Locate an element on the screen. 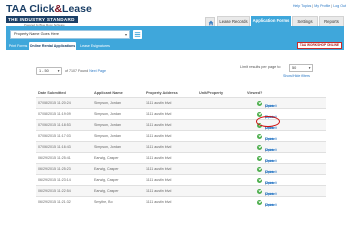 The width and height of the screenshot is (350, 240). limit-value: 50 is located at coordinates (294, 68).